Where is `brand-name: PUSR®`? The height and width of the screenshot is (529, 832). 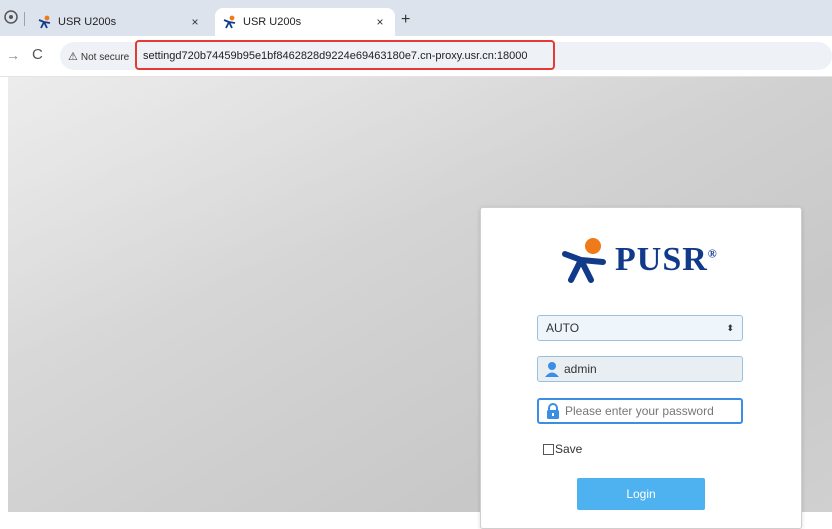 brand-name: PUSR® is located at coordinates (666, 259).